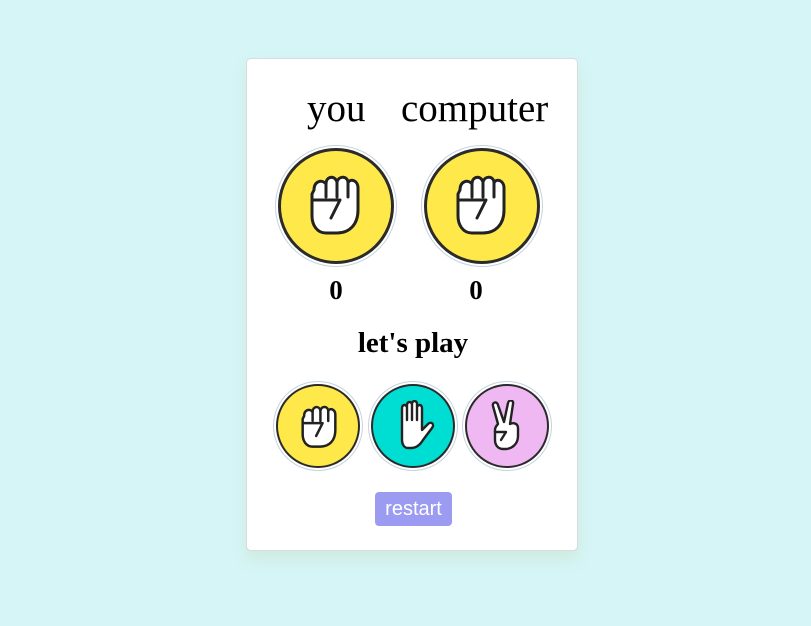 This screenshot has height=626, width=811. Describe the element at coordinates (413, 343) in the screenshot. I see `game-status: let's play` at that location.